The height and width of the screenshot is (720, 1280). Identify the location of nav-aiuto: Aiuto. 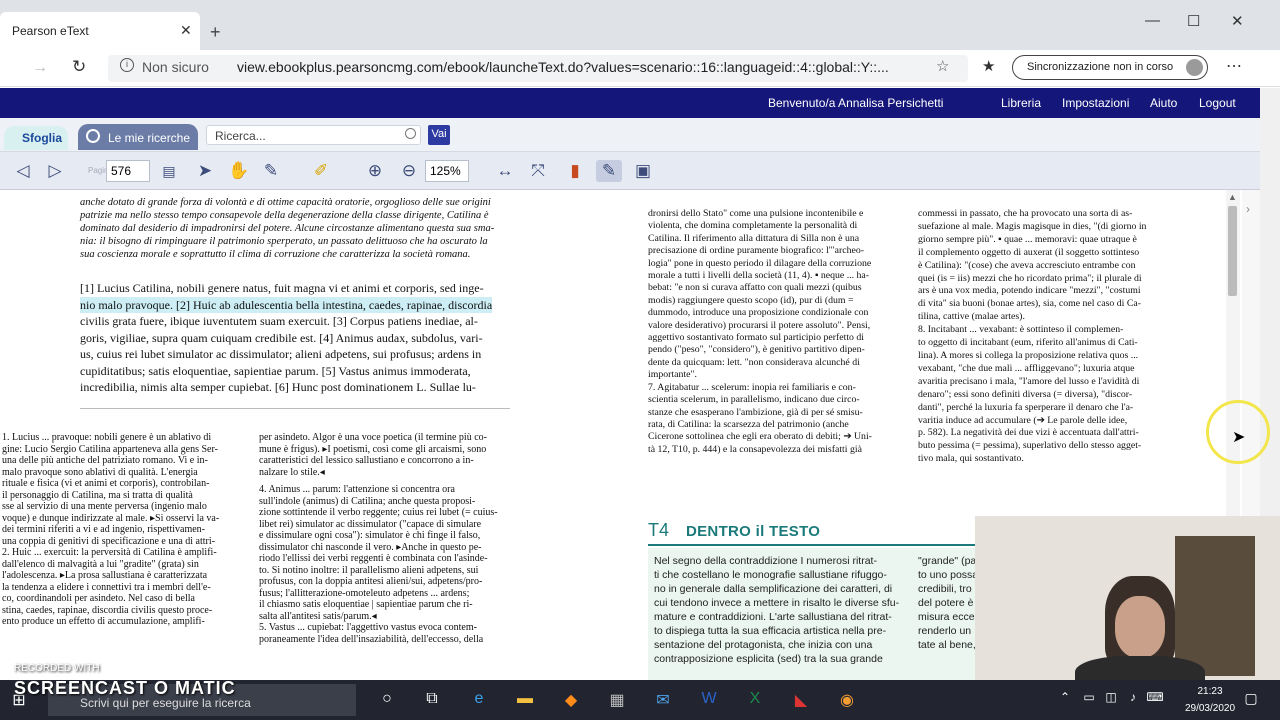
(1163, 103).